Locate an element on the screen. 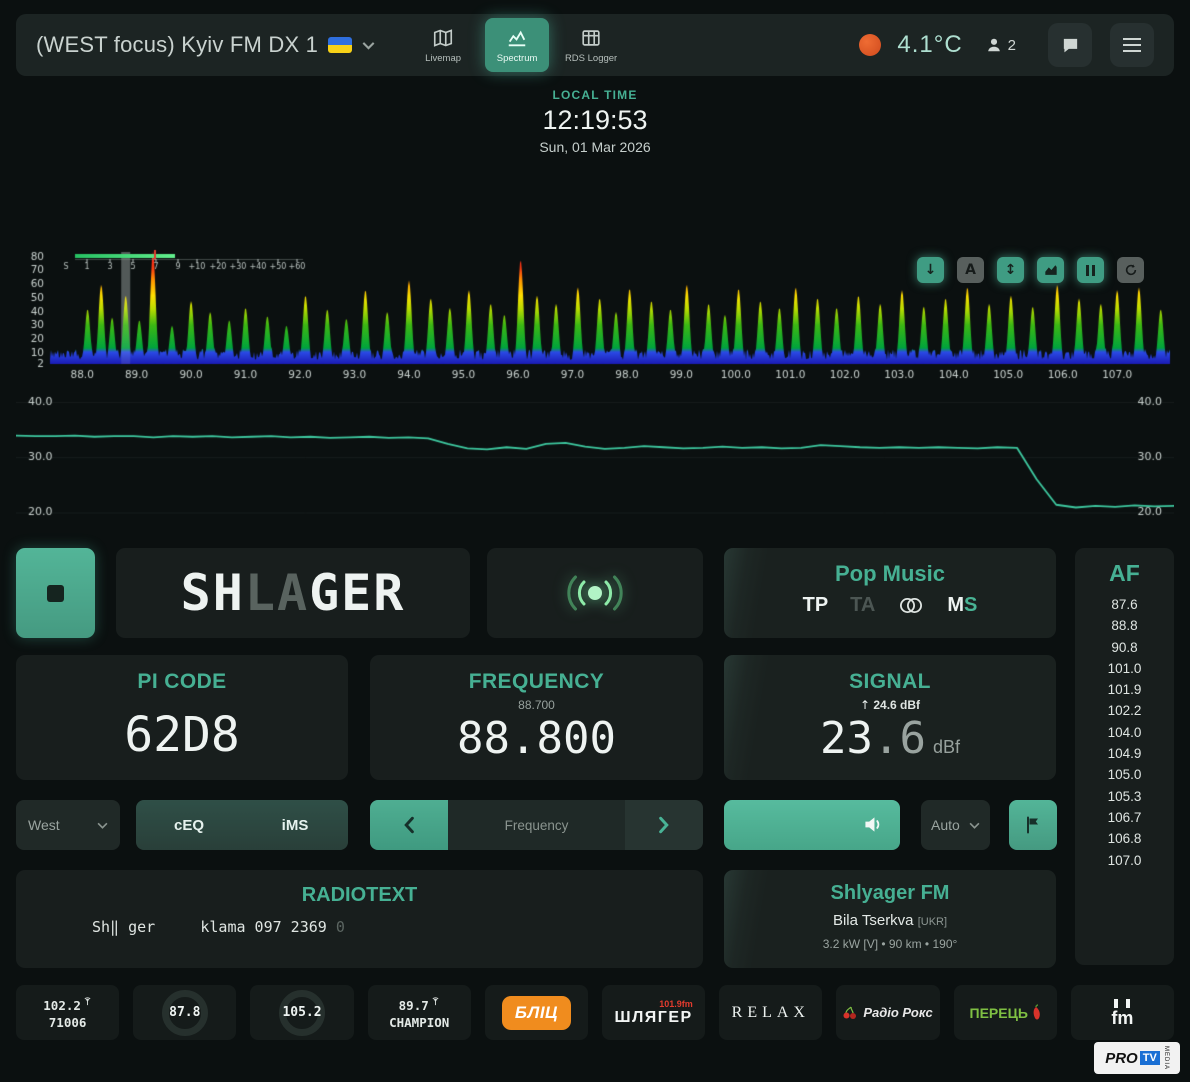  mode-value: Auto is located at coordinates (945, 825).